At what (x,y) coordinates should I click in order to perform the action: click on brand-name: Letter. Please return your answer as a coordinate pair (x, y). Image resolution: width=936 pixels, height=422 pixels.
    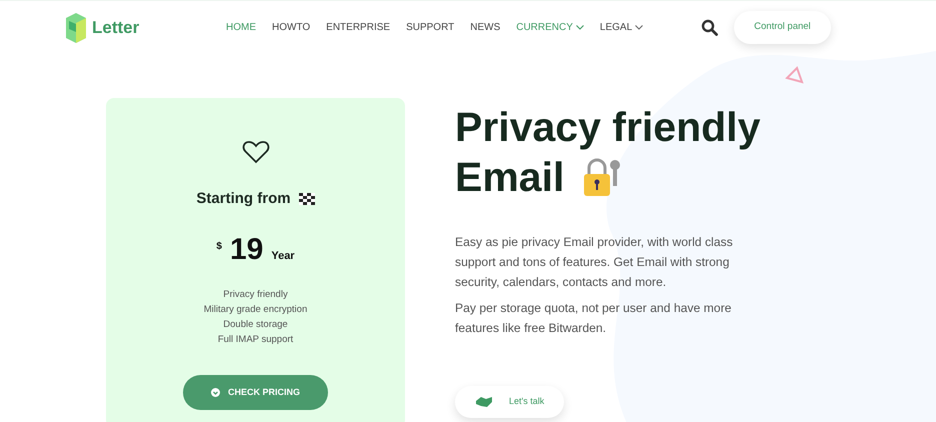
    Looking at the image, I should click on (116, 27).